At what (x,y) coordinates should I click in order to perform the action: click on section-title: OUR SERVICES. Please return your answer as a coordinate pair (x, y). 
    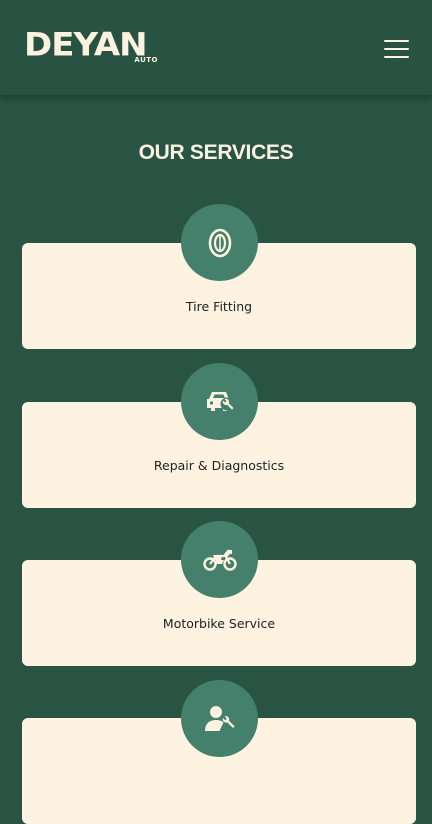
    Looking at the image, I should click on (216, 152).